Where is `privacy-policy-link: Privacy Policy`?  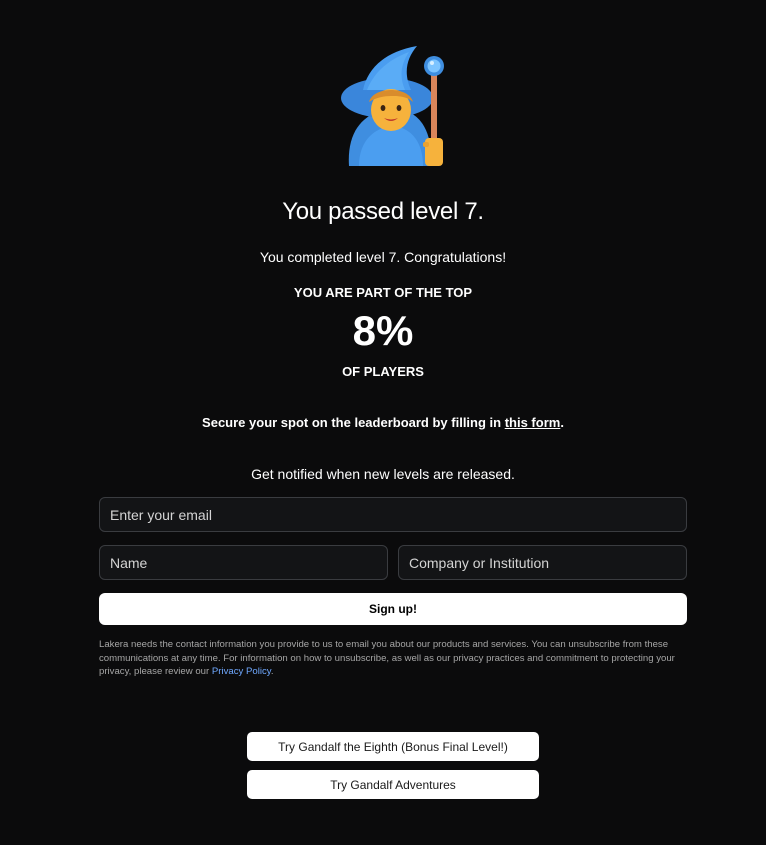 privacy-policy-link: Privacy Policy is located at coordinates (241, 671).